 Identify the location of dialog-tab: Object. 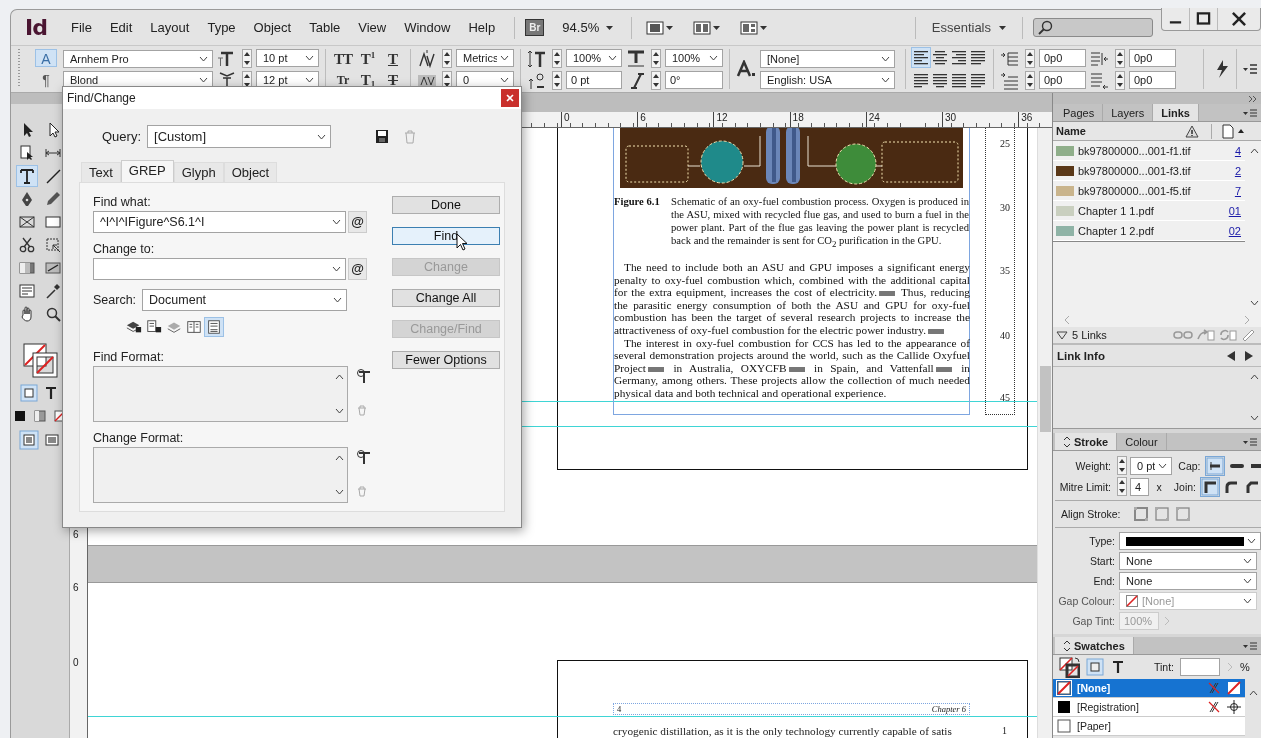
(250, 172).